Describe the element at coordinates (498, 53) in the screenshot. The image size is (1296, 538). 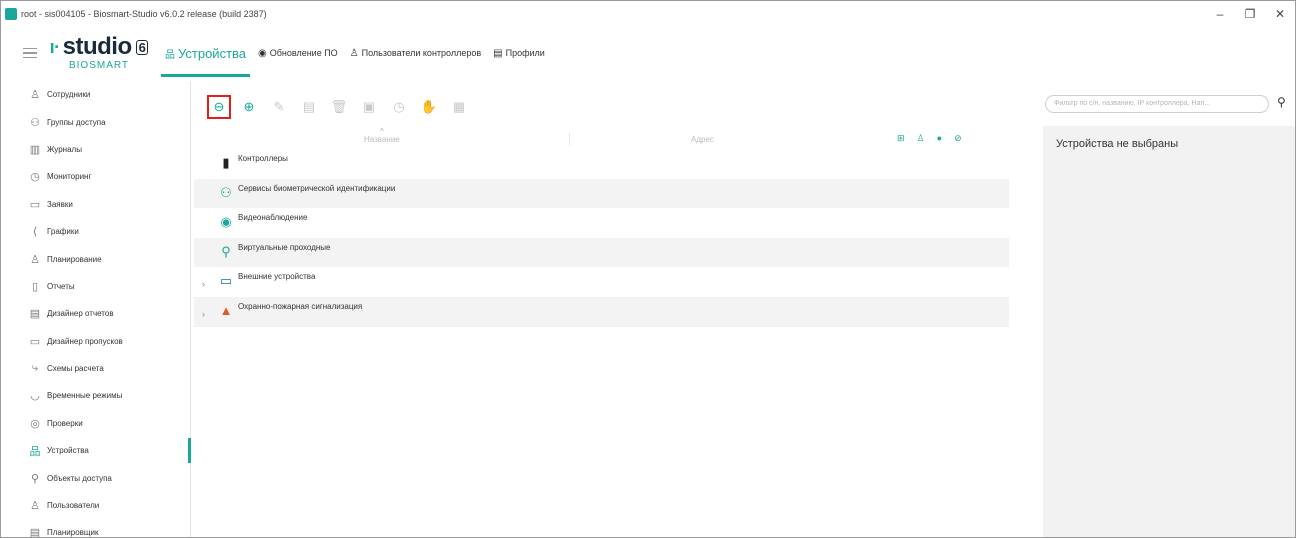
I see `profile-icon: ▤` at that location.